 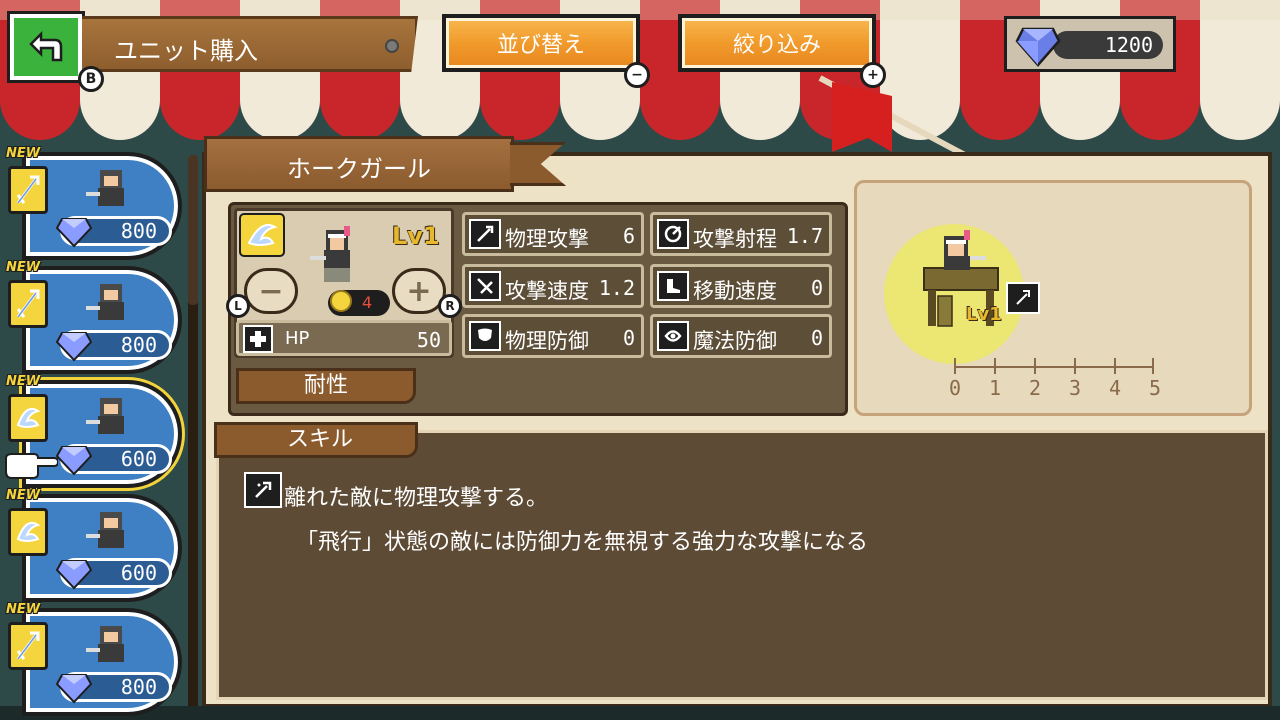 I want to click on level-down-button: −, so click(x=271, y=291).